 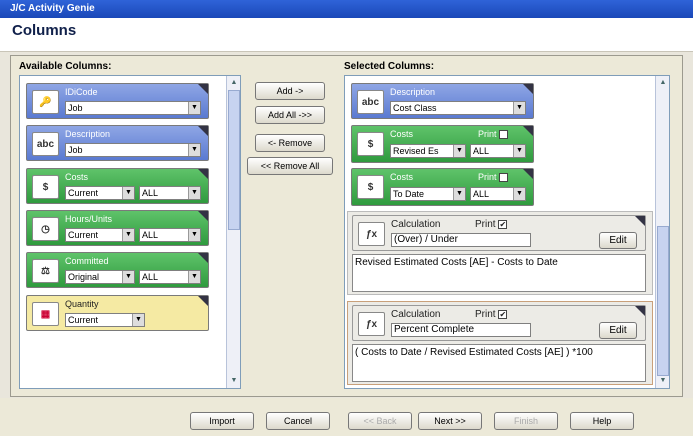 I want to click on calc-name-field: Percent Complete, so click(x=461, y=330).